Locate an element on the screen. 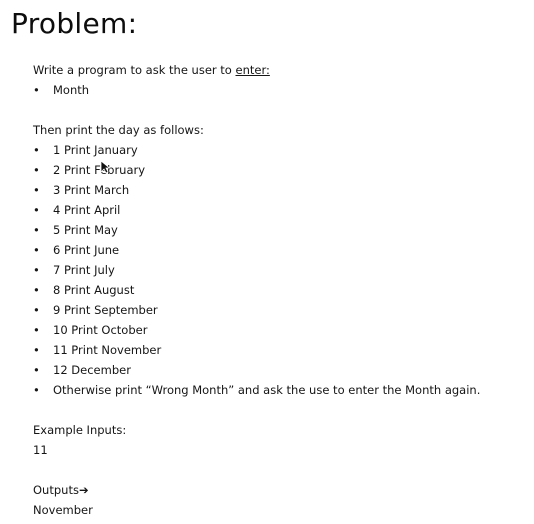 The width and height of the screenshot is (534, 524). rule-text: 8 Print August is located at coordinates (94, 290).